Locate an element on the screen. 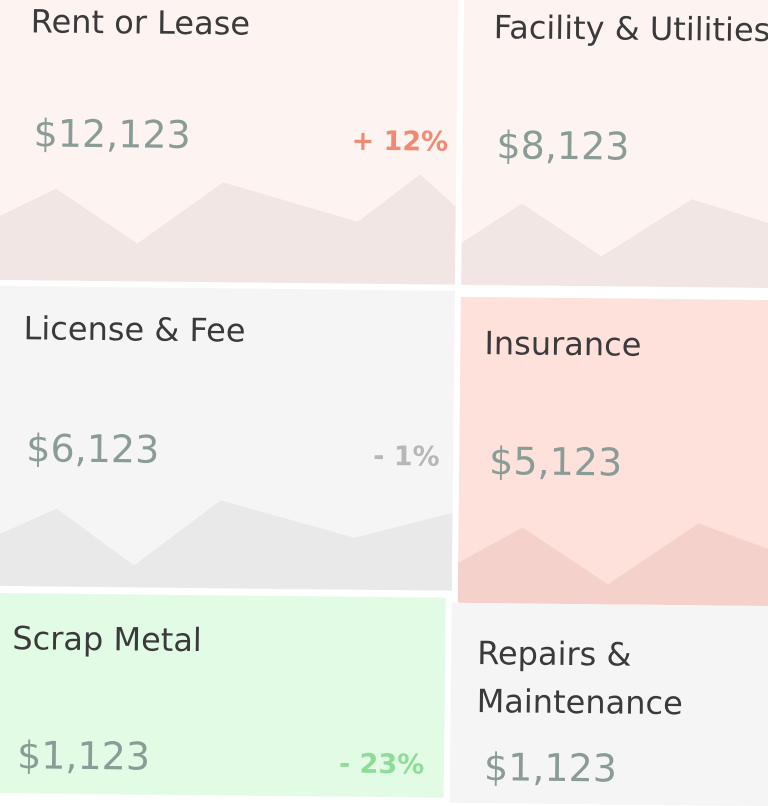 This screenshot has height=806, width=768. card-title: Facility & Utilities is located at coordinates (630, 29).